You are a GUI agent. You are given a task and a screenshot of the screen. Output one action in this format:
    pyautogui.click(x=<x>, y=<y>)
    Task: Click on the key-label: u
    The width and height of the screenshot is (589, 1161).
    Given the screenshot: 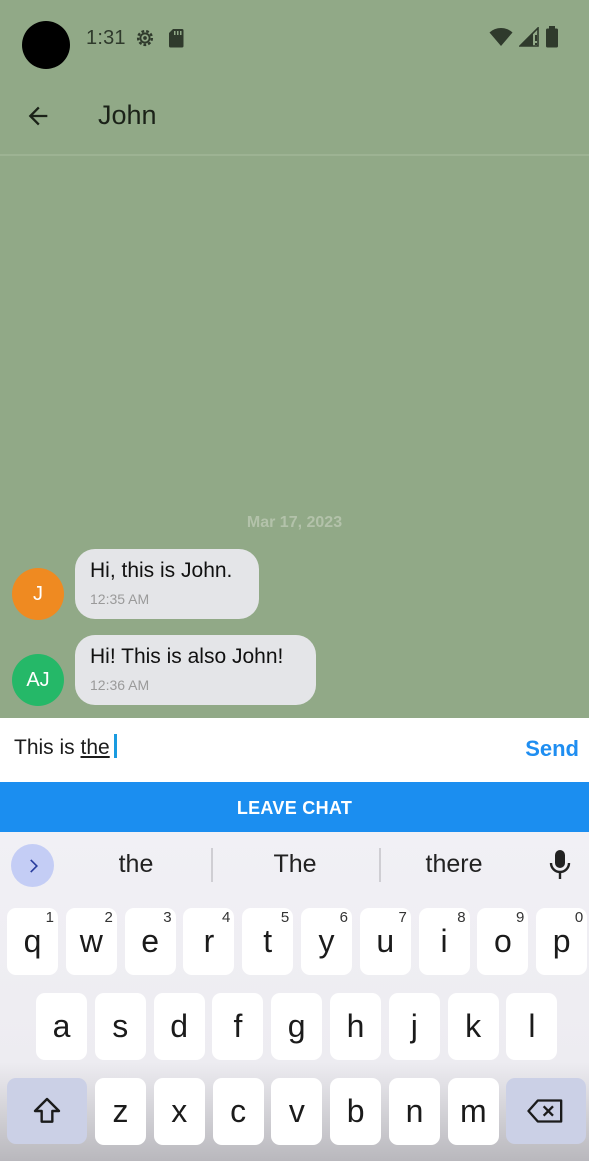 What is the action you would take?
    pyautogui.click(x=385, y=941)
    